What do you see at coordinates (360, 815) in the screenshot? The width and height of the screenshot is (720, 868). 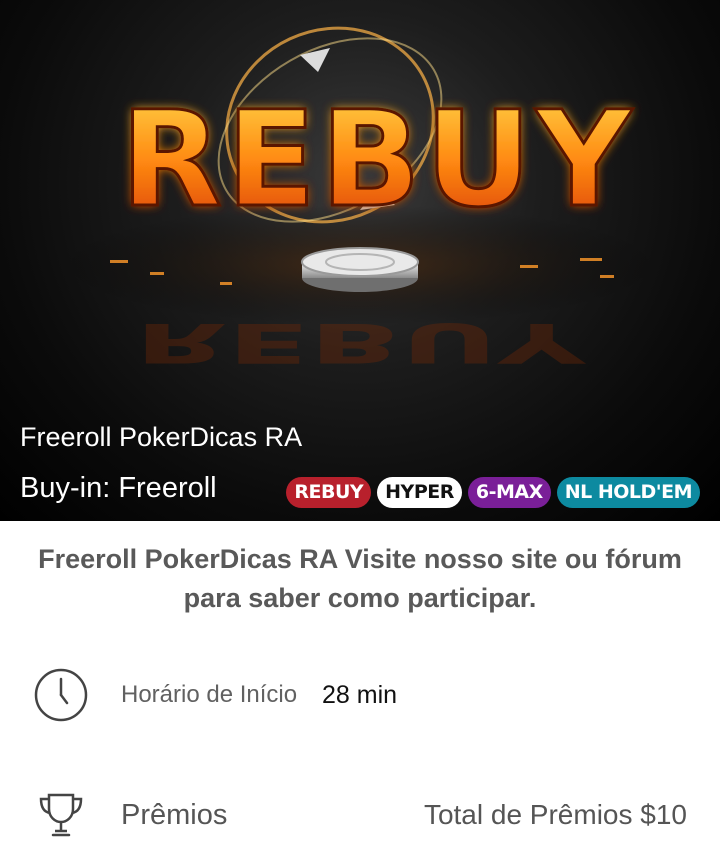 I see `prizes-row: Prêmios Total de Prêmios $10` at bounding box center [360, 815].